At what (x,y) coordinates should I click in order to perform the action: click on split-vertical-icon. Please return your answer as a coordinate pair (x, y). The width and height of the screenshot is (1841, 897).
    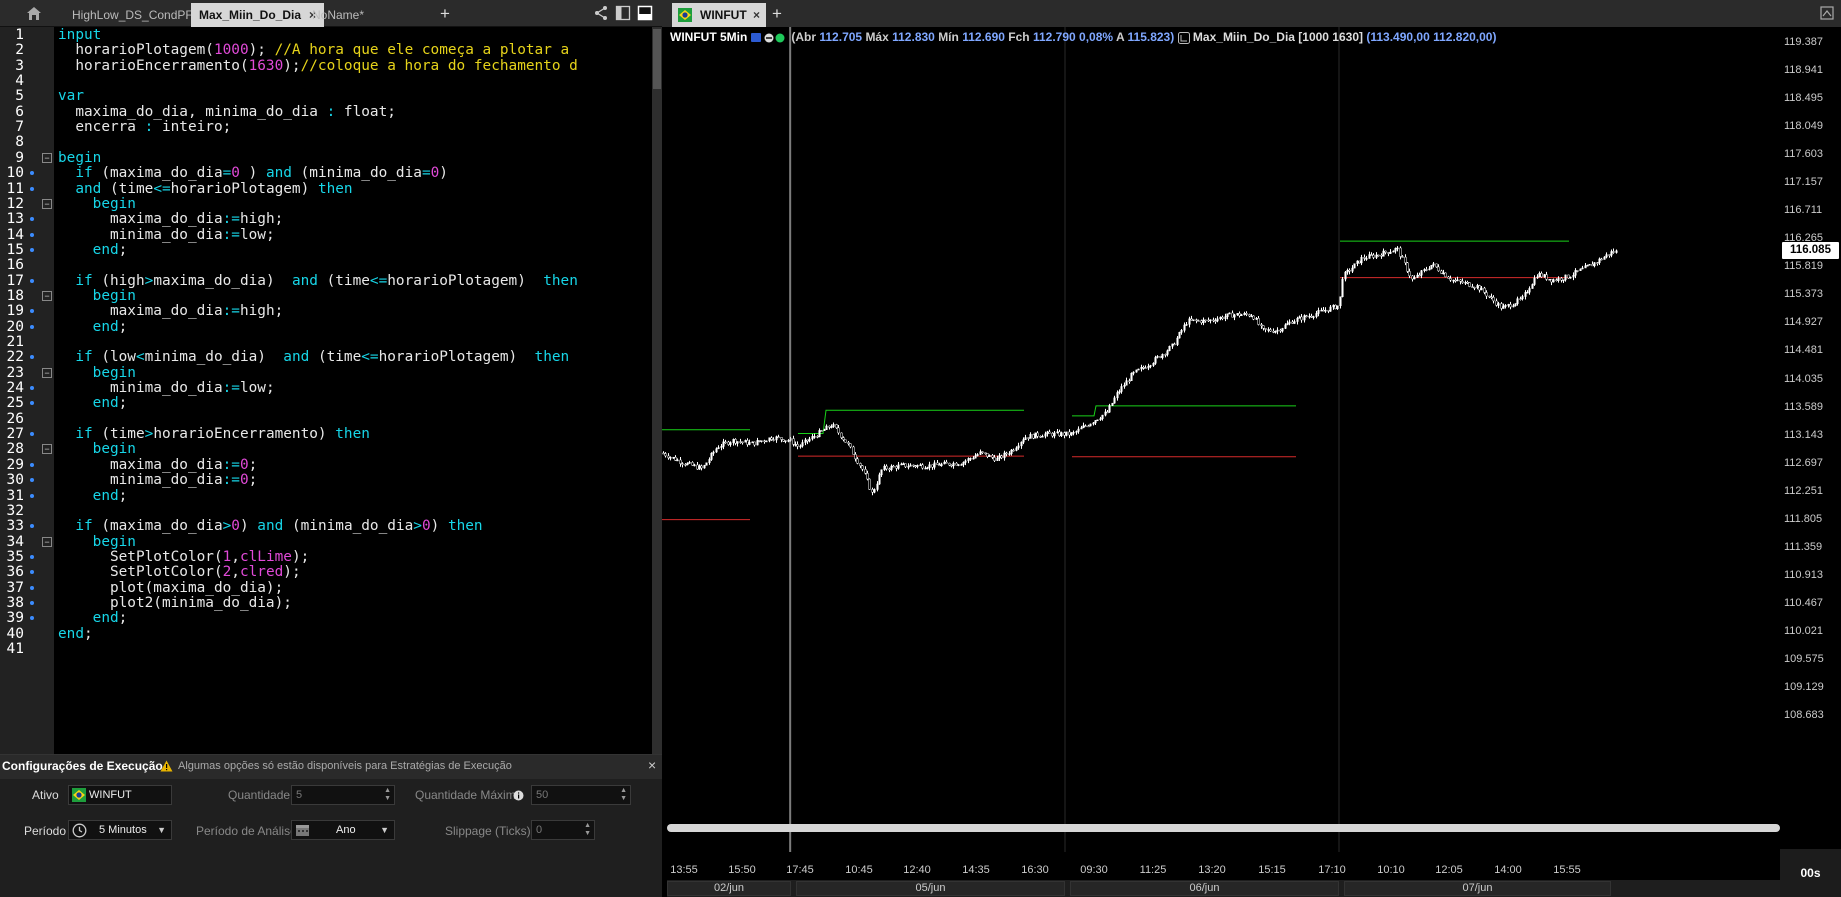
    Looking at the image, I should click on (623, 13).